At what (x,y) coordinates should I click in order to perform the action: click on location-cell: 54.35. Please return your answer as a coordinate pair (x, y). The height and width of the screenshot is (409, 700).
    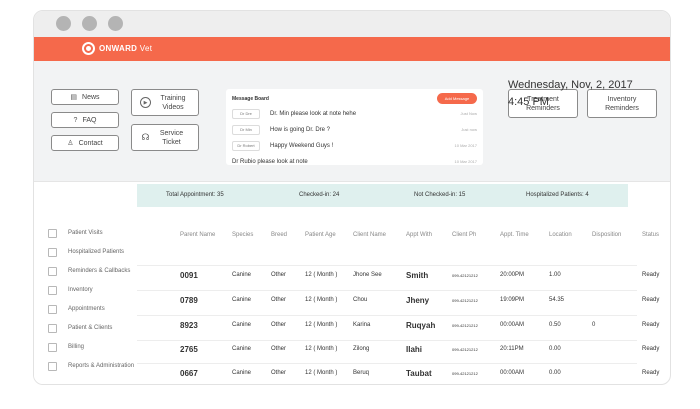
    Looking at the image, I should click on (557, 300).